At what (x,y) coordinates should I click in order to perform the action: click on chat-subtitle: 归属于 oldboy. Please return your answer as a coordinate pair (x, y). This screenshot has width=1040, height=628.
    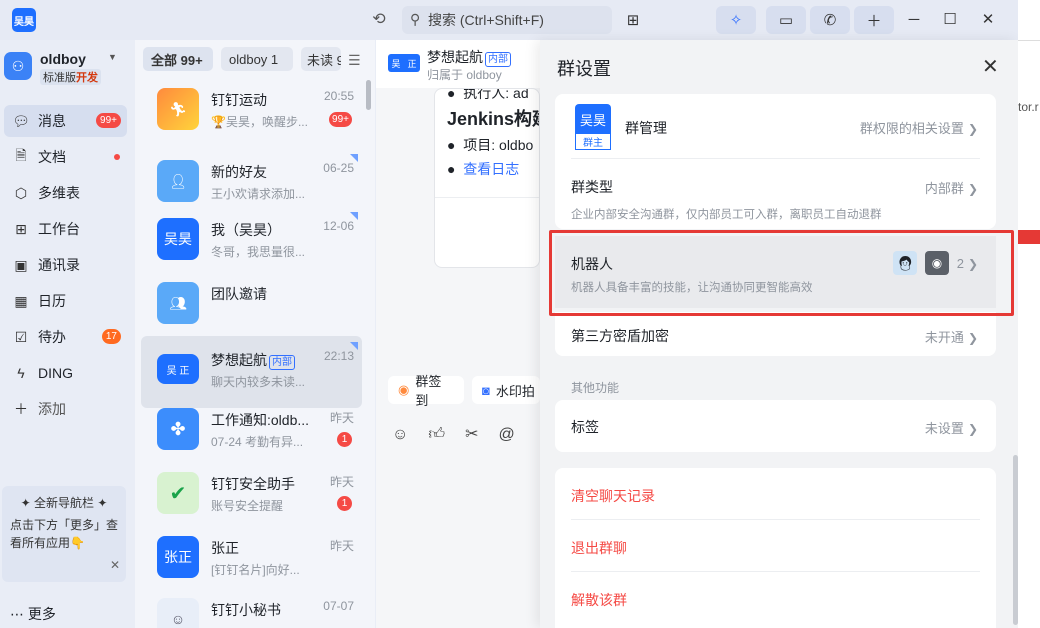
    Looking at the image, I should click on (464, 75).